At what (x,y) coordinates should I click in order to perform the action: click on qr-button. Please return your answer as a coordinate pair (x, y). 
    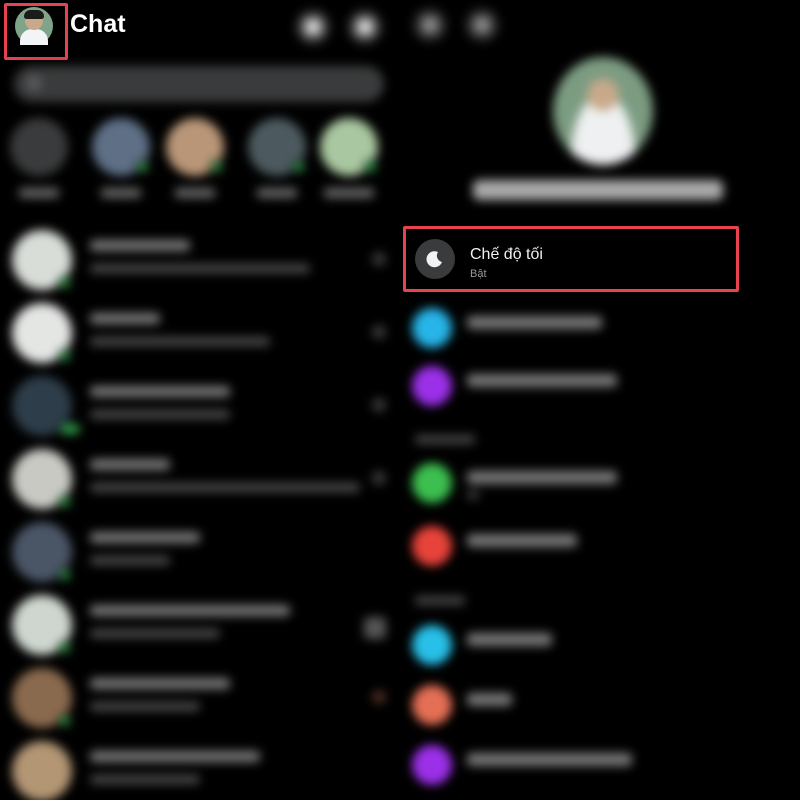
    Looking at the image, I should click on (482, 25).